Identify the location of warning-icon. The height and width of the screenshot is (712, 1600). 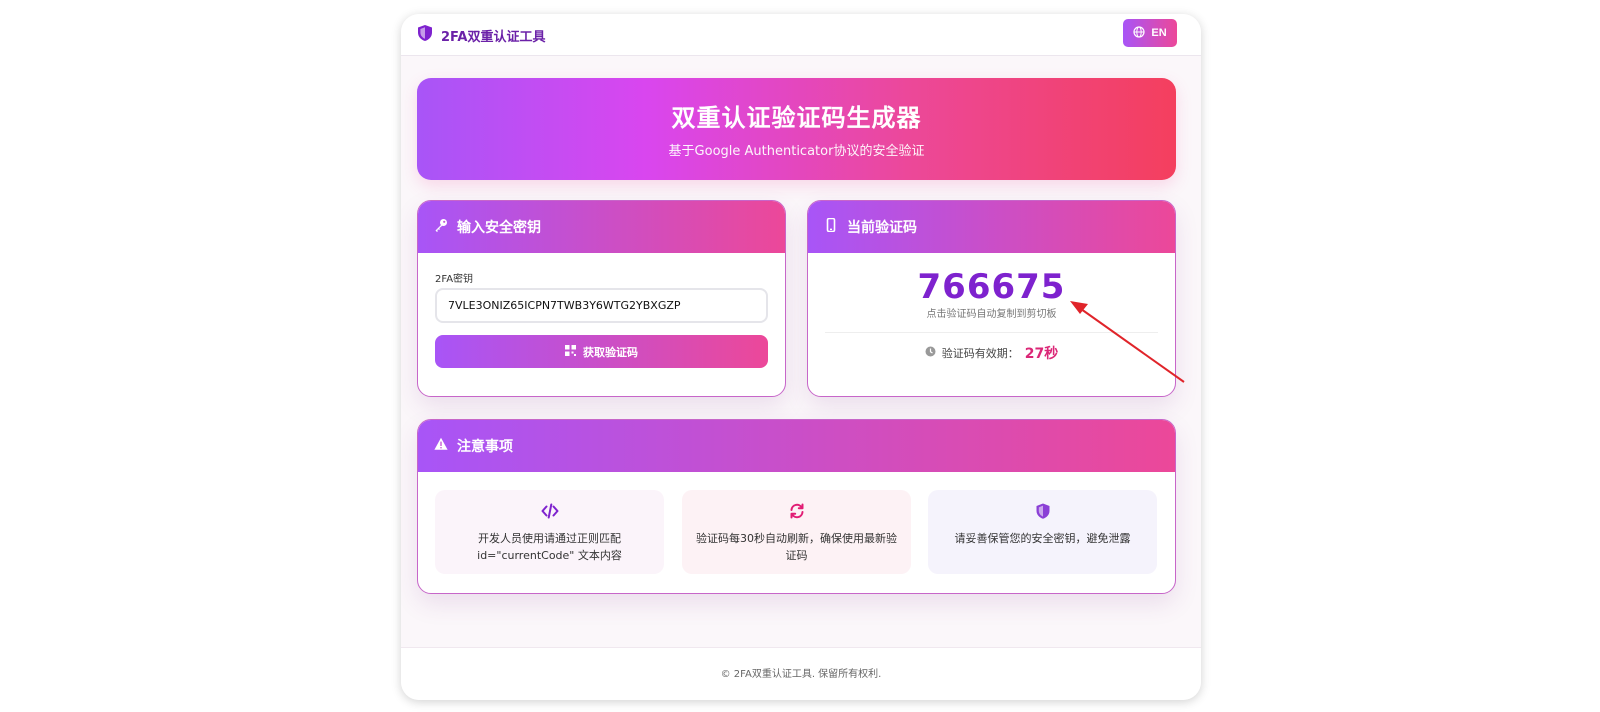
(441, 446).